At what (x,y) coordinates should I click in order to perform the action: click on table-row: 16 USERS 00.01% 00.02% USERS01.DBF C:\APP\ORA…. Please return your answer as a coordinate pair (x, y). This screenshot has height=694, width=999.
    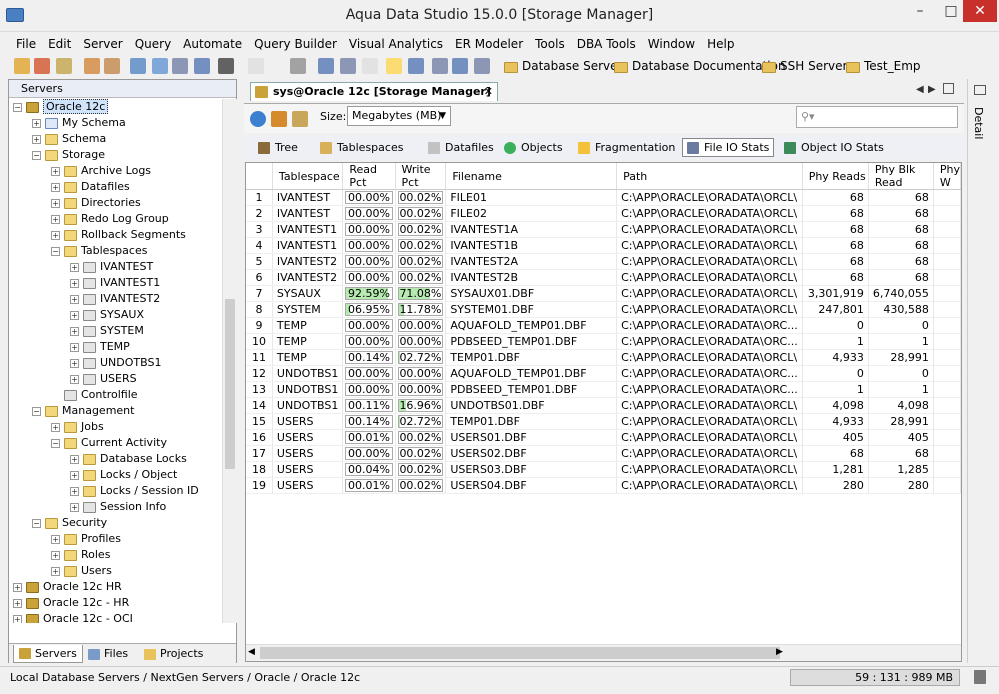
    Looking at the image, I should click on (604, 437).